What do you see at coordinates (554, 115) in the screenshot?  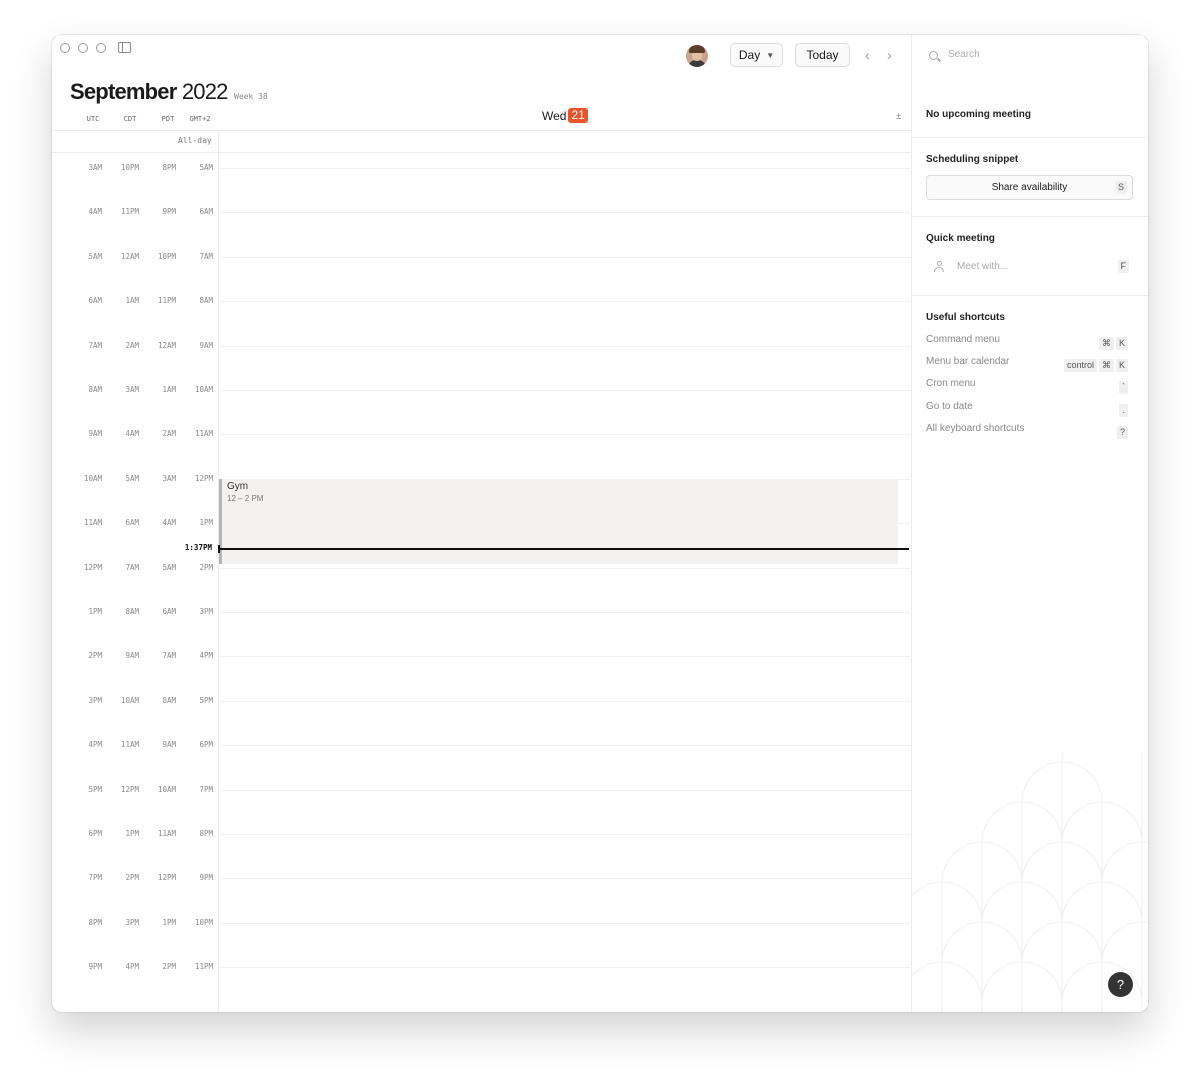 I see `day-name: Wed` at bounding box center [554, 115].